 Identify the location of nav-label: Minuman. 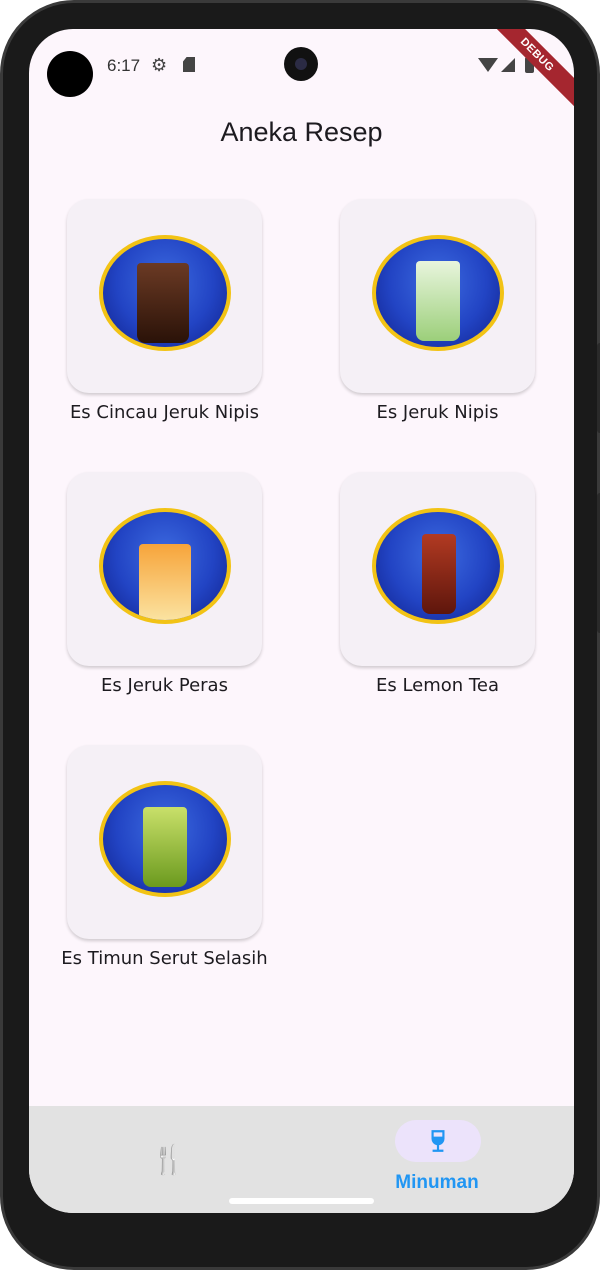
(437, 1182).